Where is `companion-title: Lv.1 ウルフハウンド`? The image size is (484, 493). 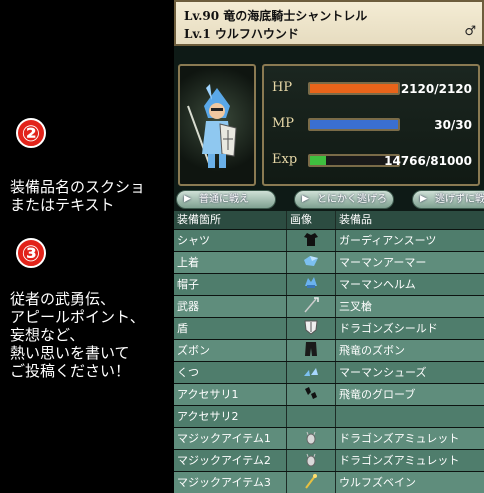
companion-title: Lv.1 ウルフハウンド is located at coordinates (241, 34).